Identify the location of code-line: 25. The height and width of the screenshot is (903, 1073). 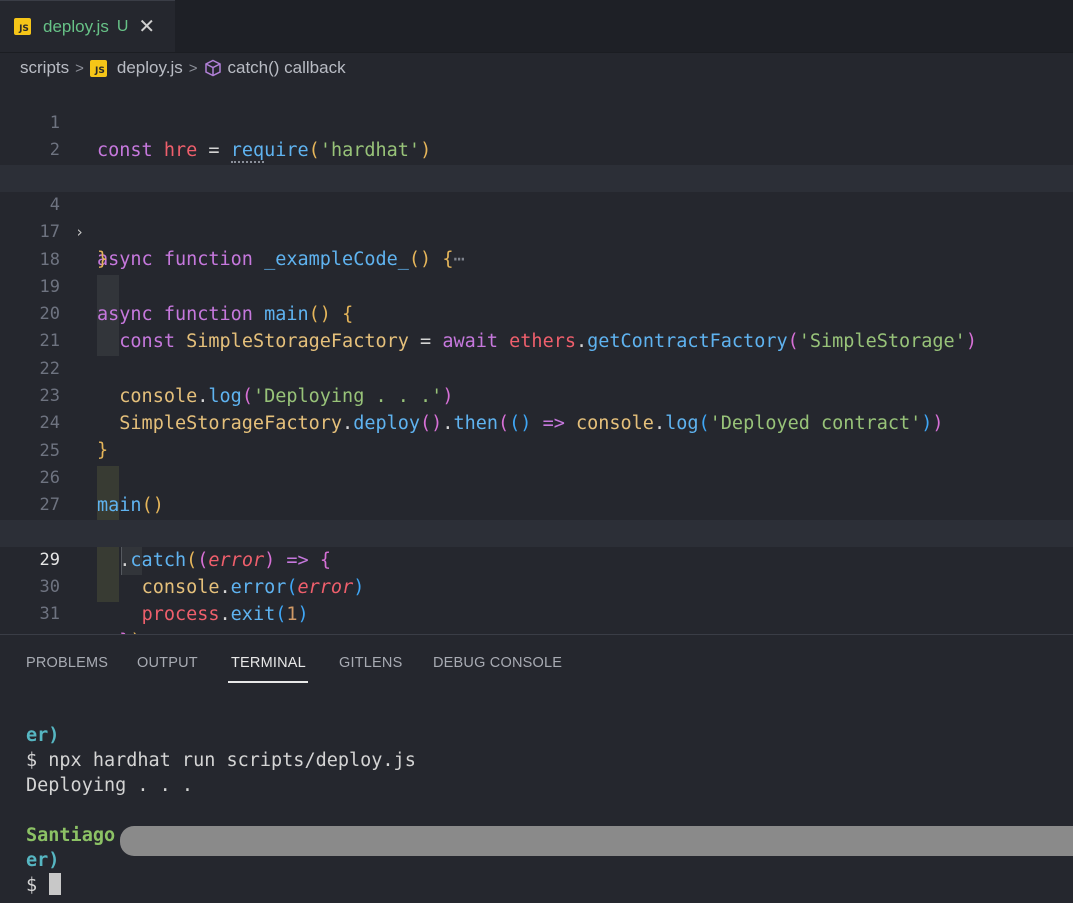
(536, 436).